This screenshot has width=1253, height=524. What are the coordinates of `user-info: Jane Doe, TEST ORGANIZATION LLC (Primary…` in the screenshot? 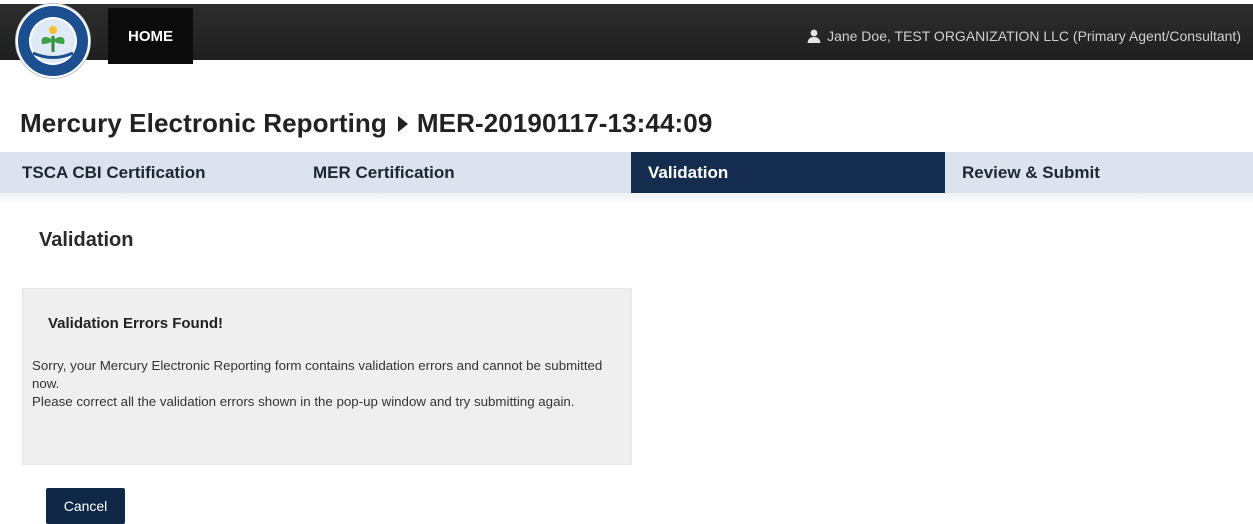 It's located at (1024, 36).